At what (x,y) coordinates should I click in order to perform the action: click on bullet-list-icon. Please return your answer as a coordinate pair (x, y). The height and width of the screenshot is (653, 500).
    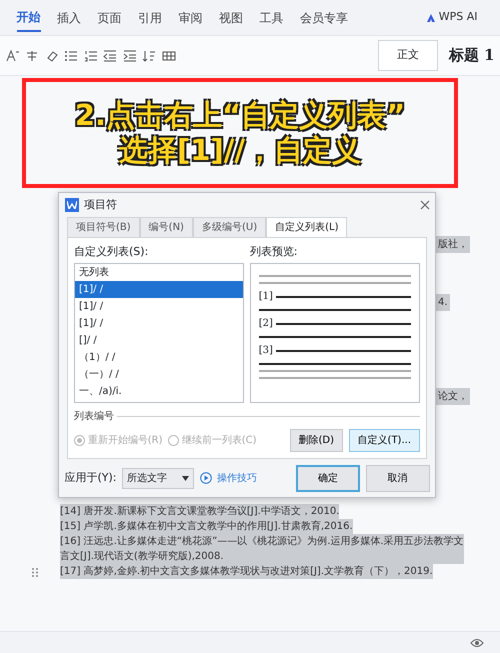
    Looking at the image, I should click on (71, 55).